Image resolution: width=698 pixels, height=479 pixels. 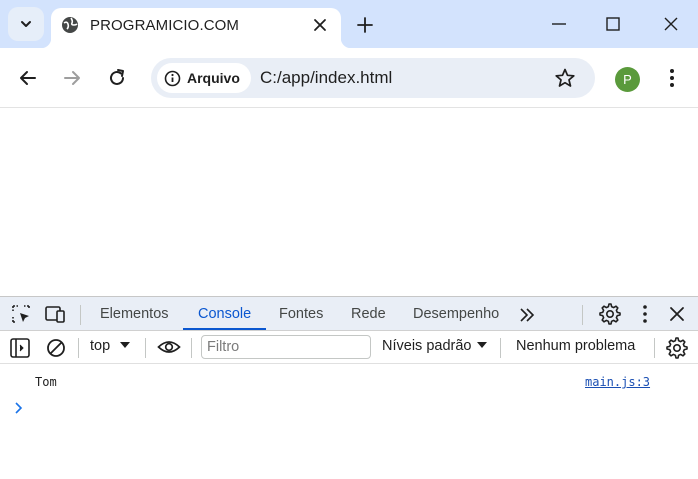 I want to click on console-toolbar: top Níveis padrão Nenhum problema, so click(x=349, y=347).